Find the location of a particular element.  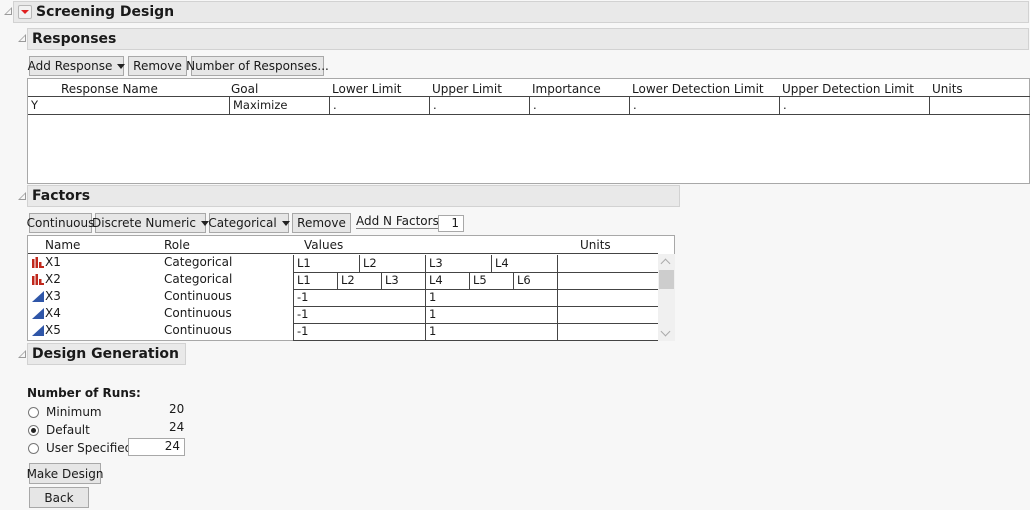

default-radio is located at coordinates (33, 430).